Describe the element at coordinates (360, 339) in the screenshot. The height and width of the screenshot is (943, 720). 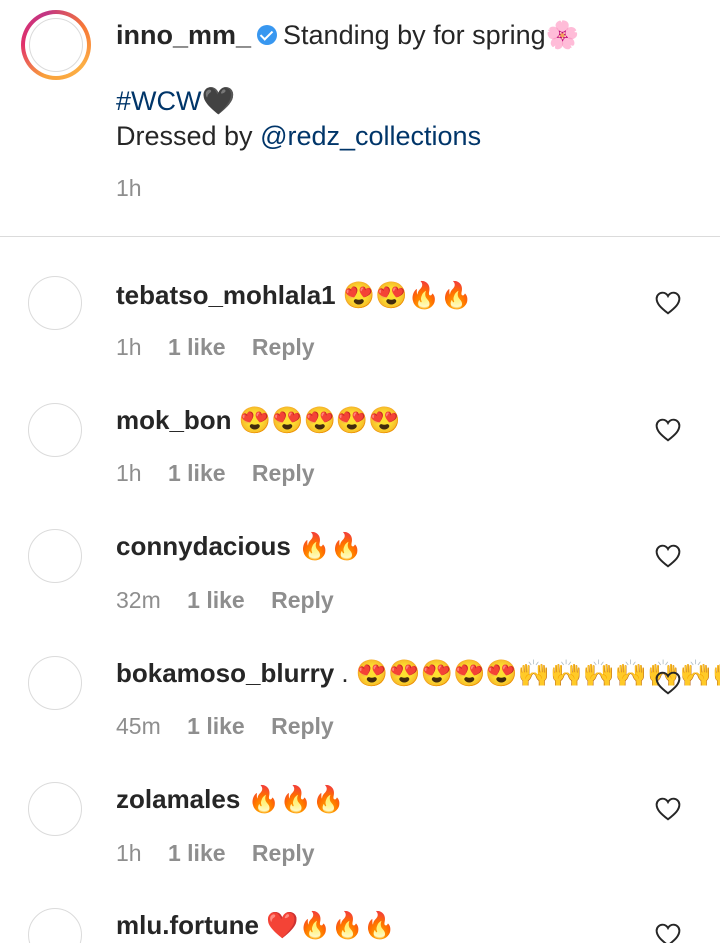
I see `comment-item: tebatso_mohlala1 😍😍🔥🔥 1h 1 like Reply` at that location.